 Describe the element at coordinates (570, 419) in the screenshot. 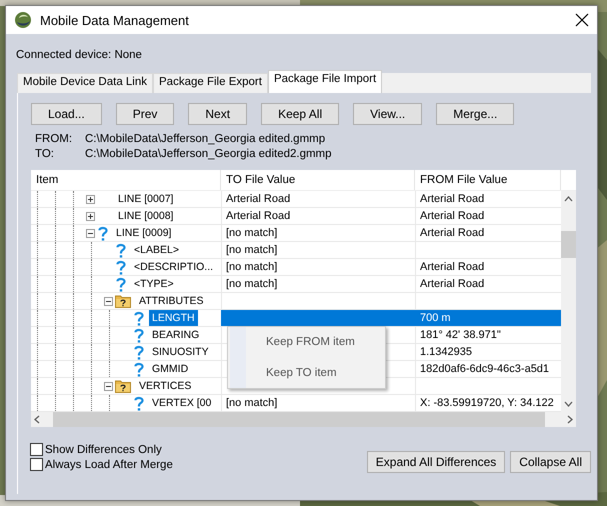

I see `scroll-right-icon` at that location.